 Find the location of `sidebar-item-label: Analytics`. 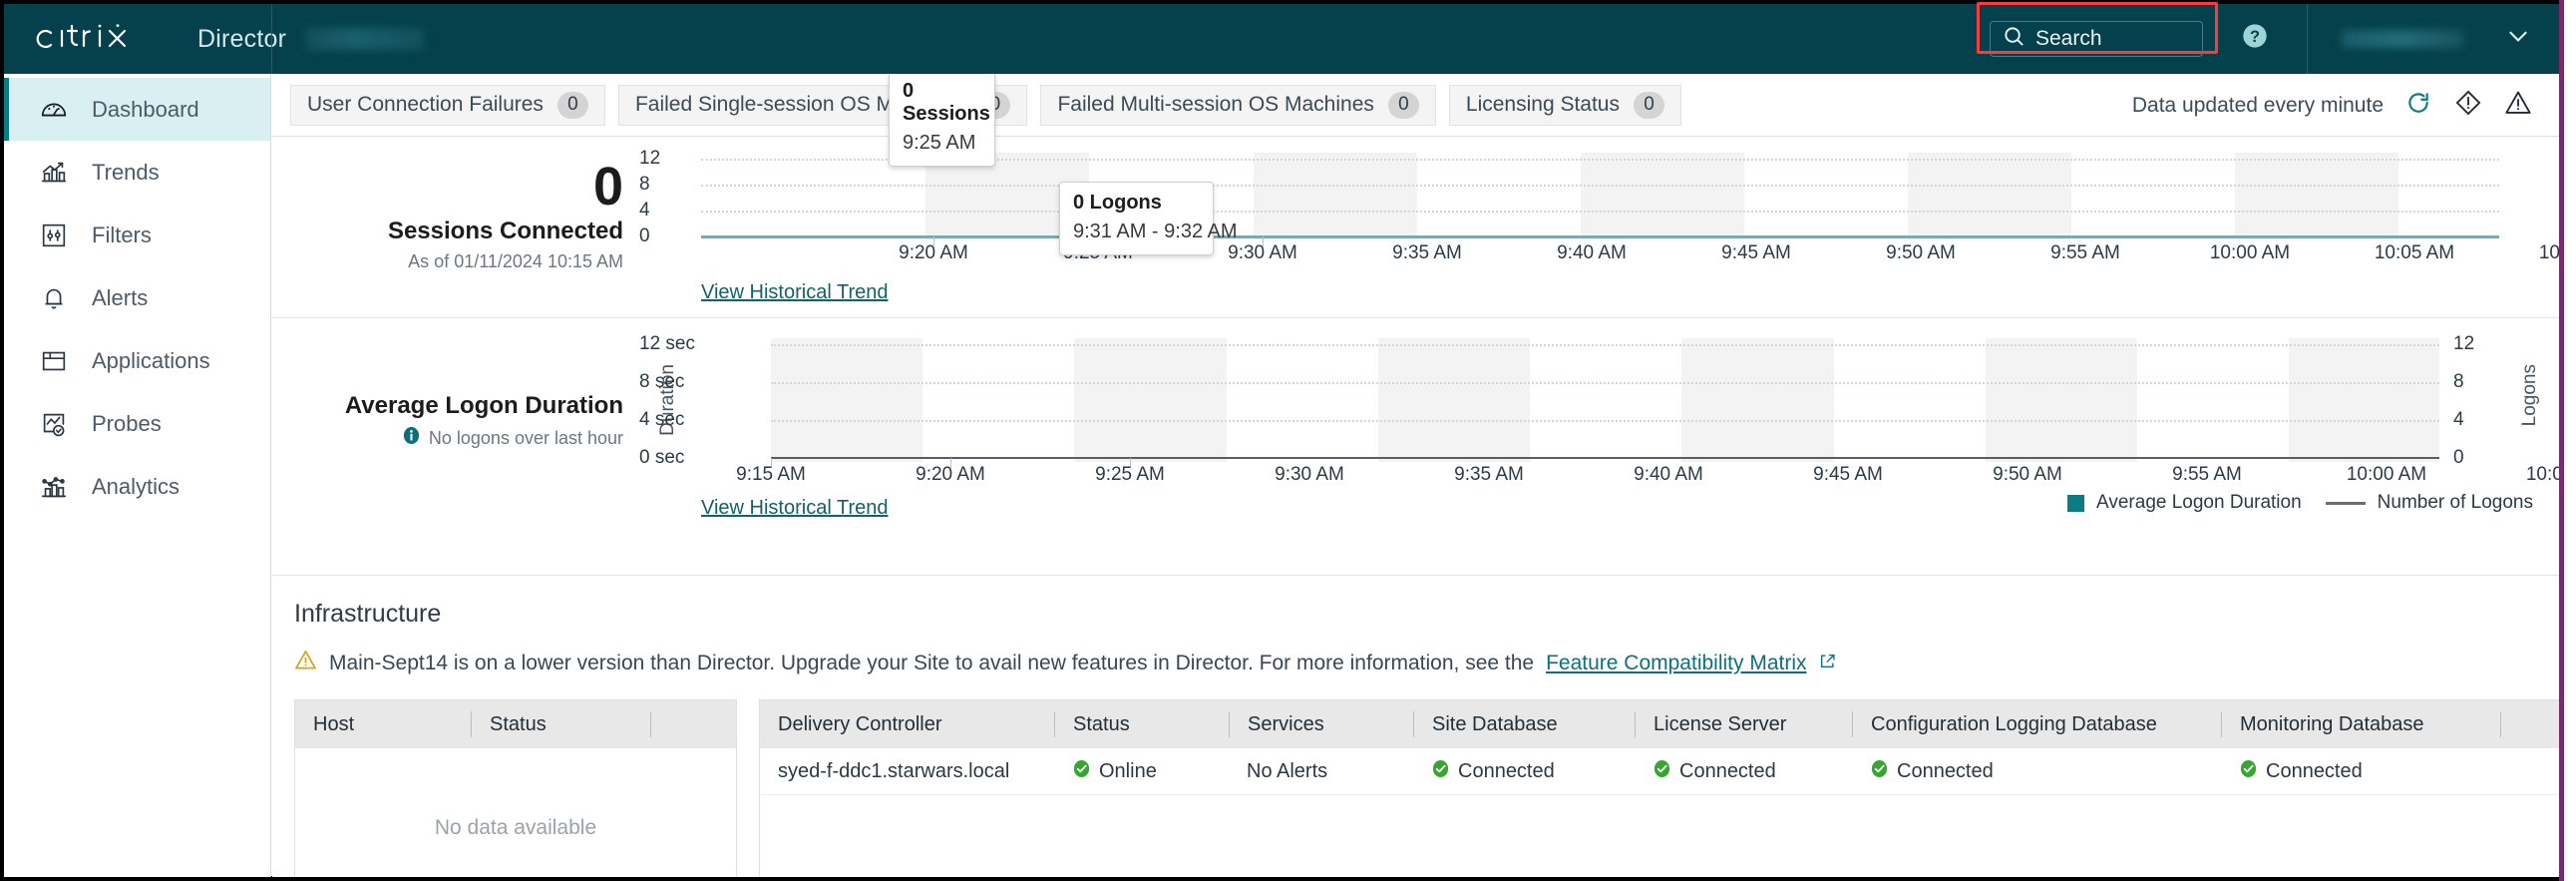

sidebar-item-label: Analytics is located at coordinates (137, 486).